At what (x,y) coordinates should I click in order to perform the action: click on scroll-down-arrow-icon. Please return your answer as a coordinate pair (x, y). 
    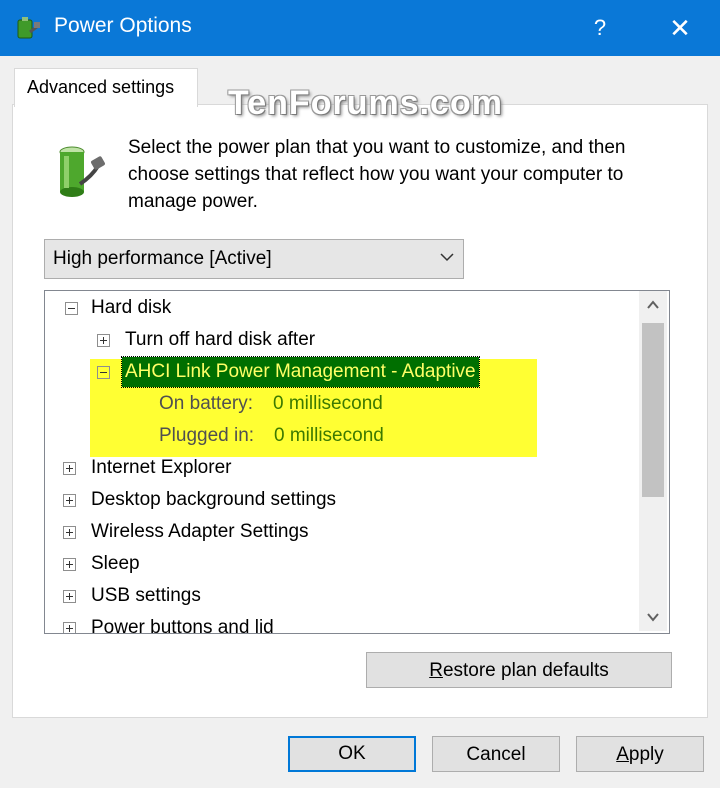
    Looking at the image, I should click on (653, 617).